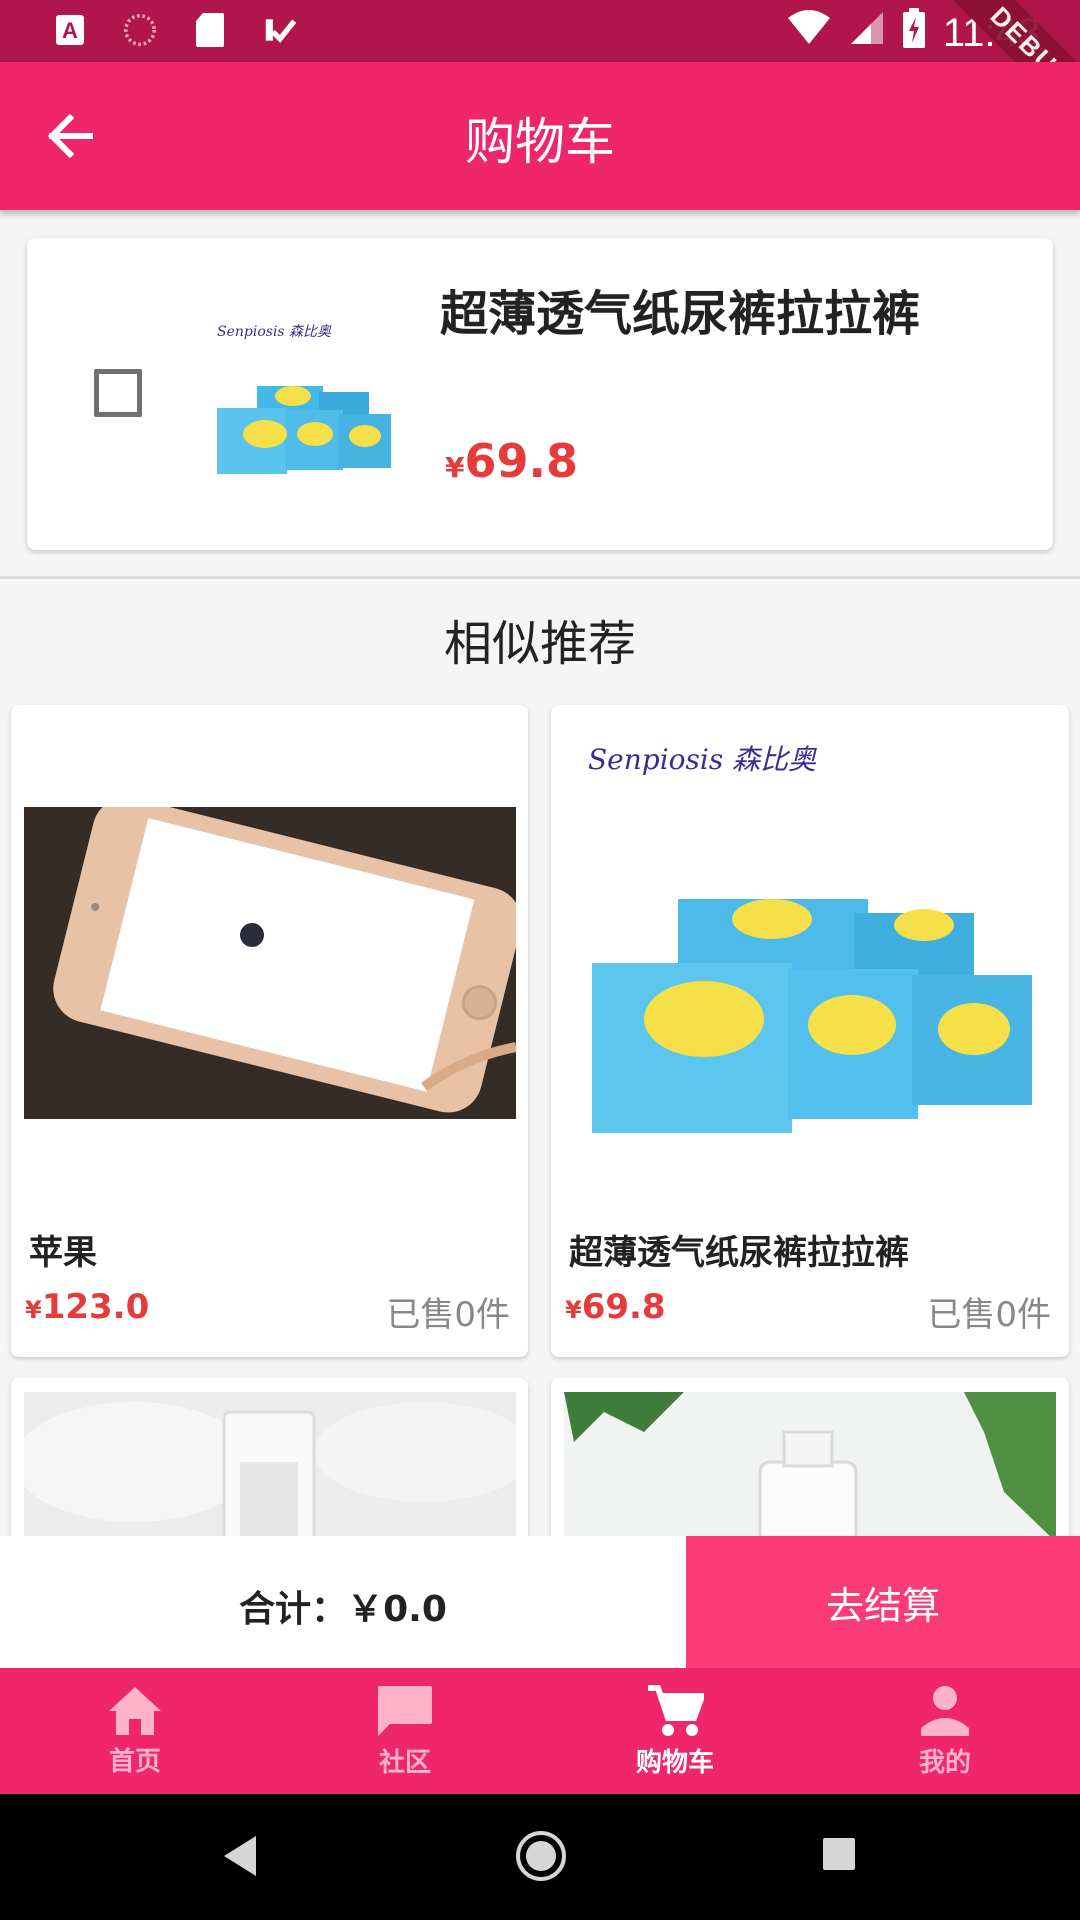 The height and width of the screenshot is (1920, 1080). I want to click on app-bar: 购物车, so click(540, 136).